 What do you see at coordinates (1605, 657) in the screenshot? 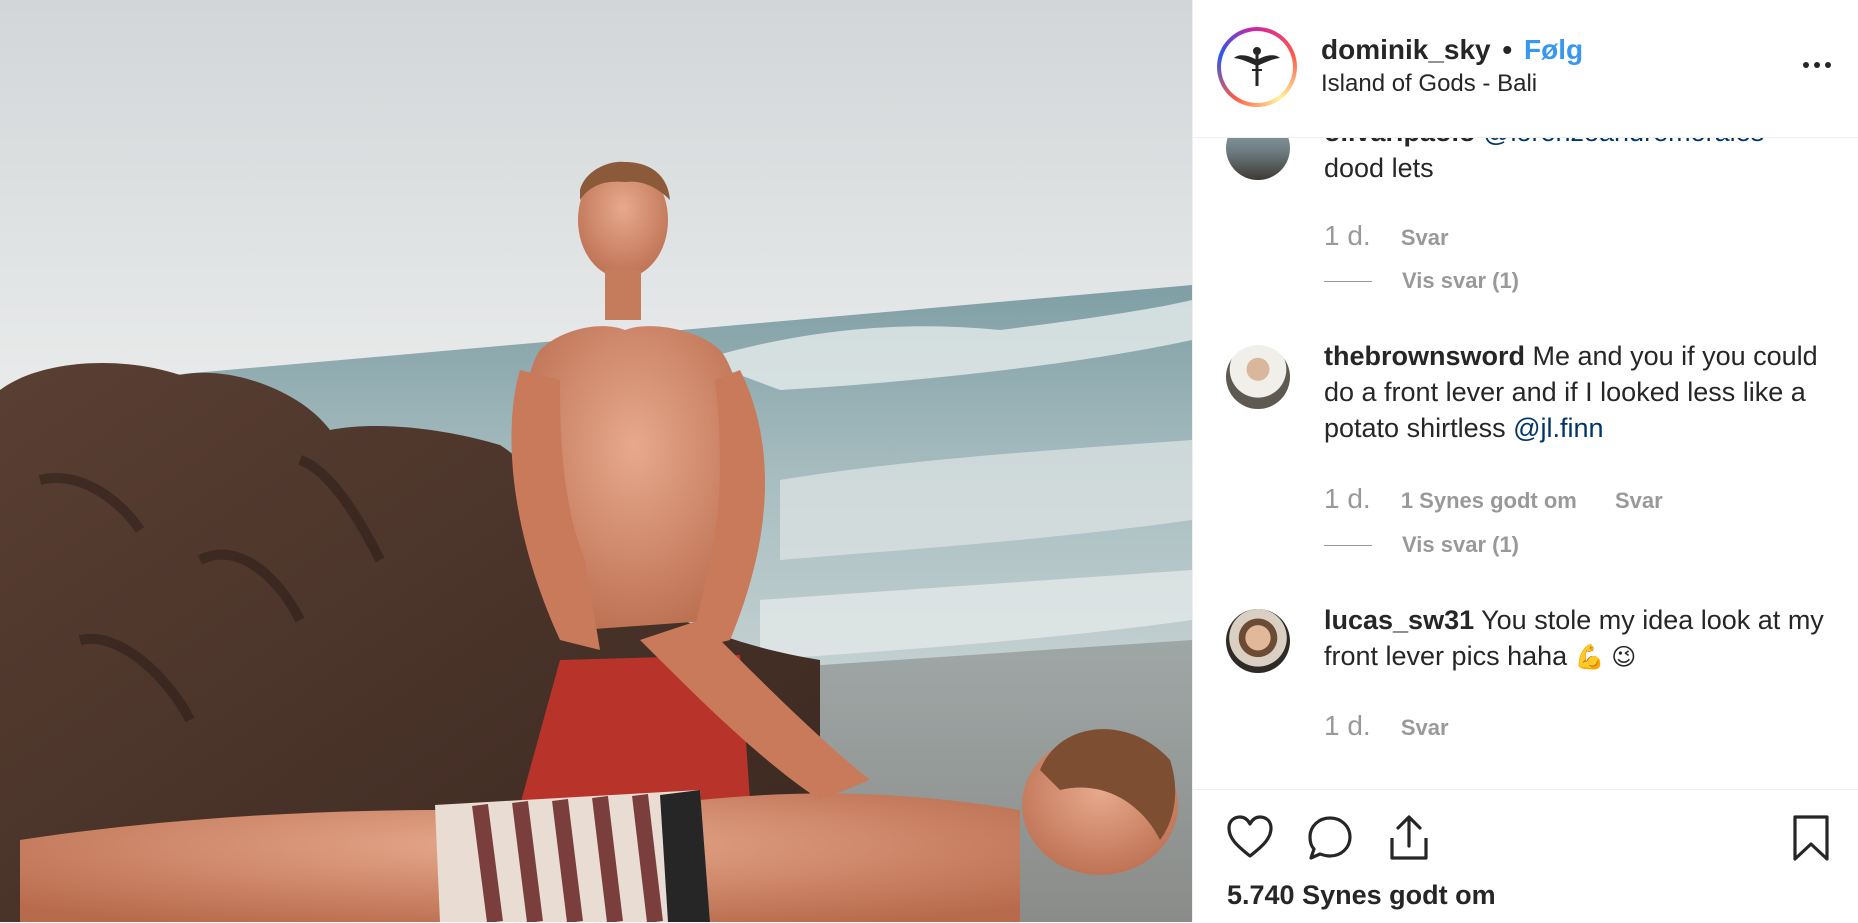
I see `comment-emojis: 💪 😉` at bounding box center [1605, 657].